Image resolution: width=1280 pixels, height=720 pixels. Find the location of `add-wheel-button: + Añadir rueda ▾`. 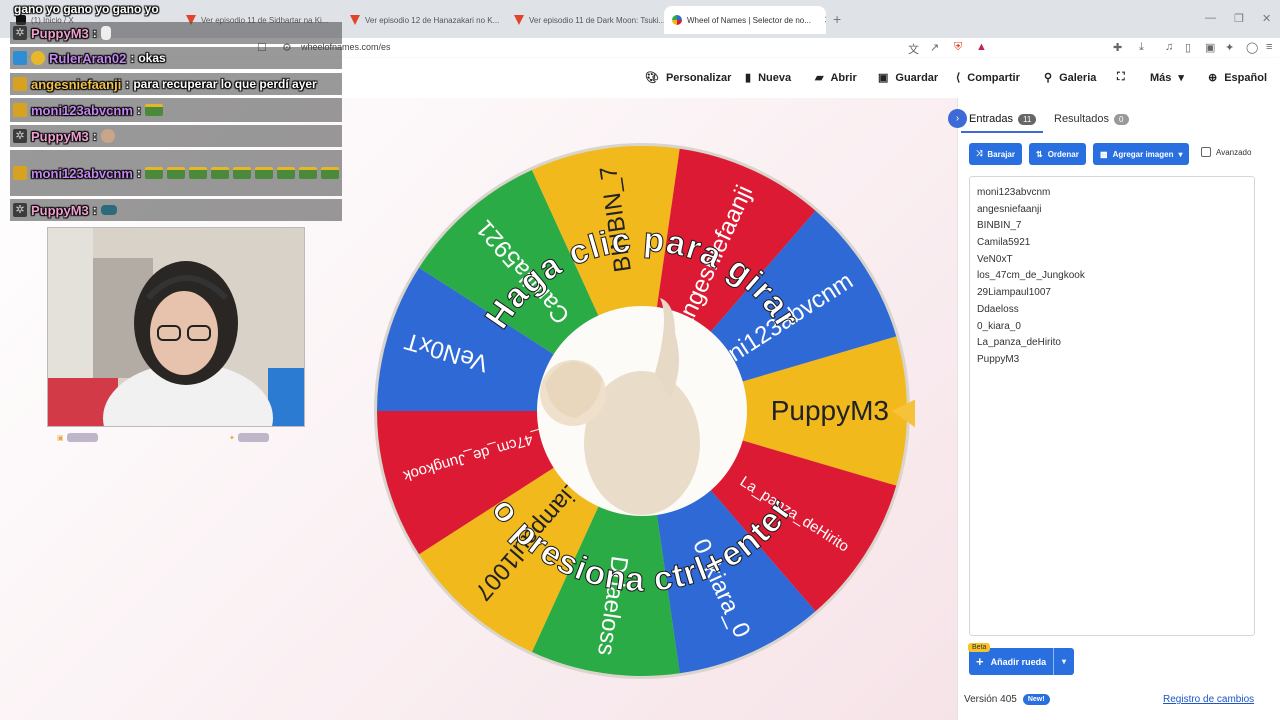

add-wheel-button: + Añadir rueda ▾ is located at coordinates (1021, 661).